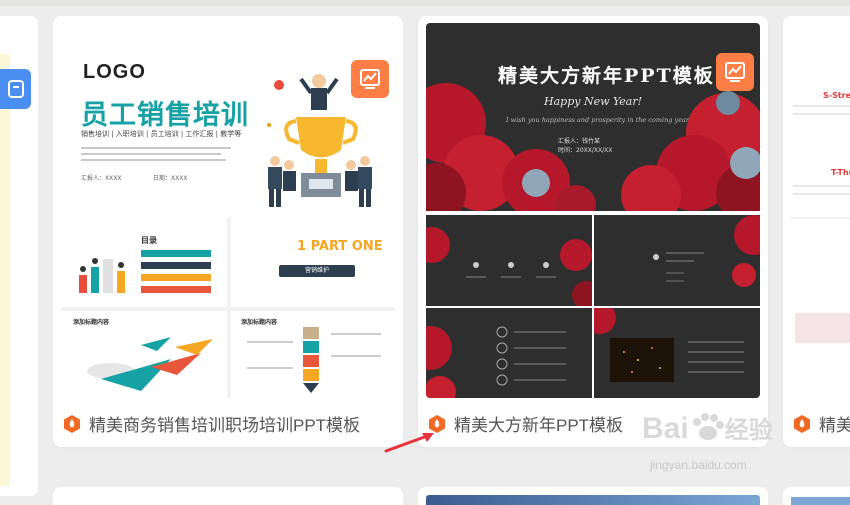 This screenshot has height=505, width=850. Describe the element at coordinates (834, 423) in the screenshot. I see `card-title: 精美` at that location.